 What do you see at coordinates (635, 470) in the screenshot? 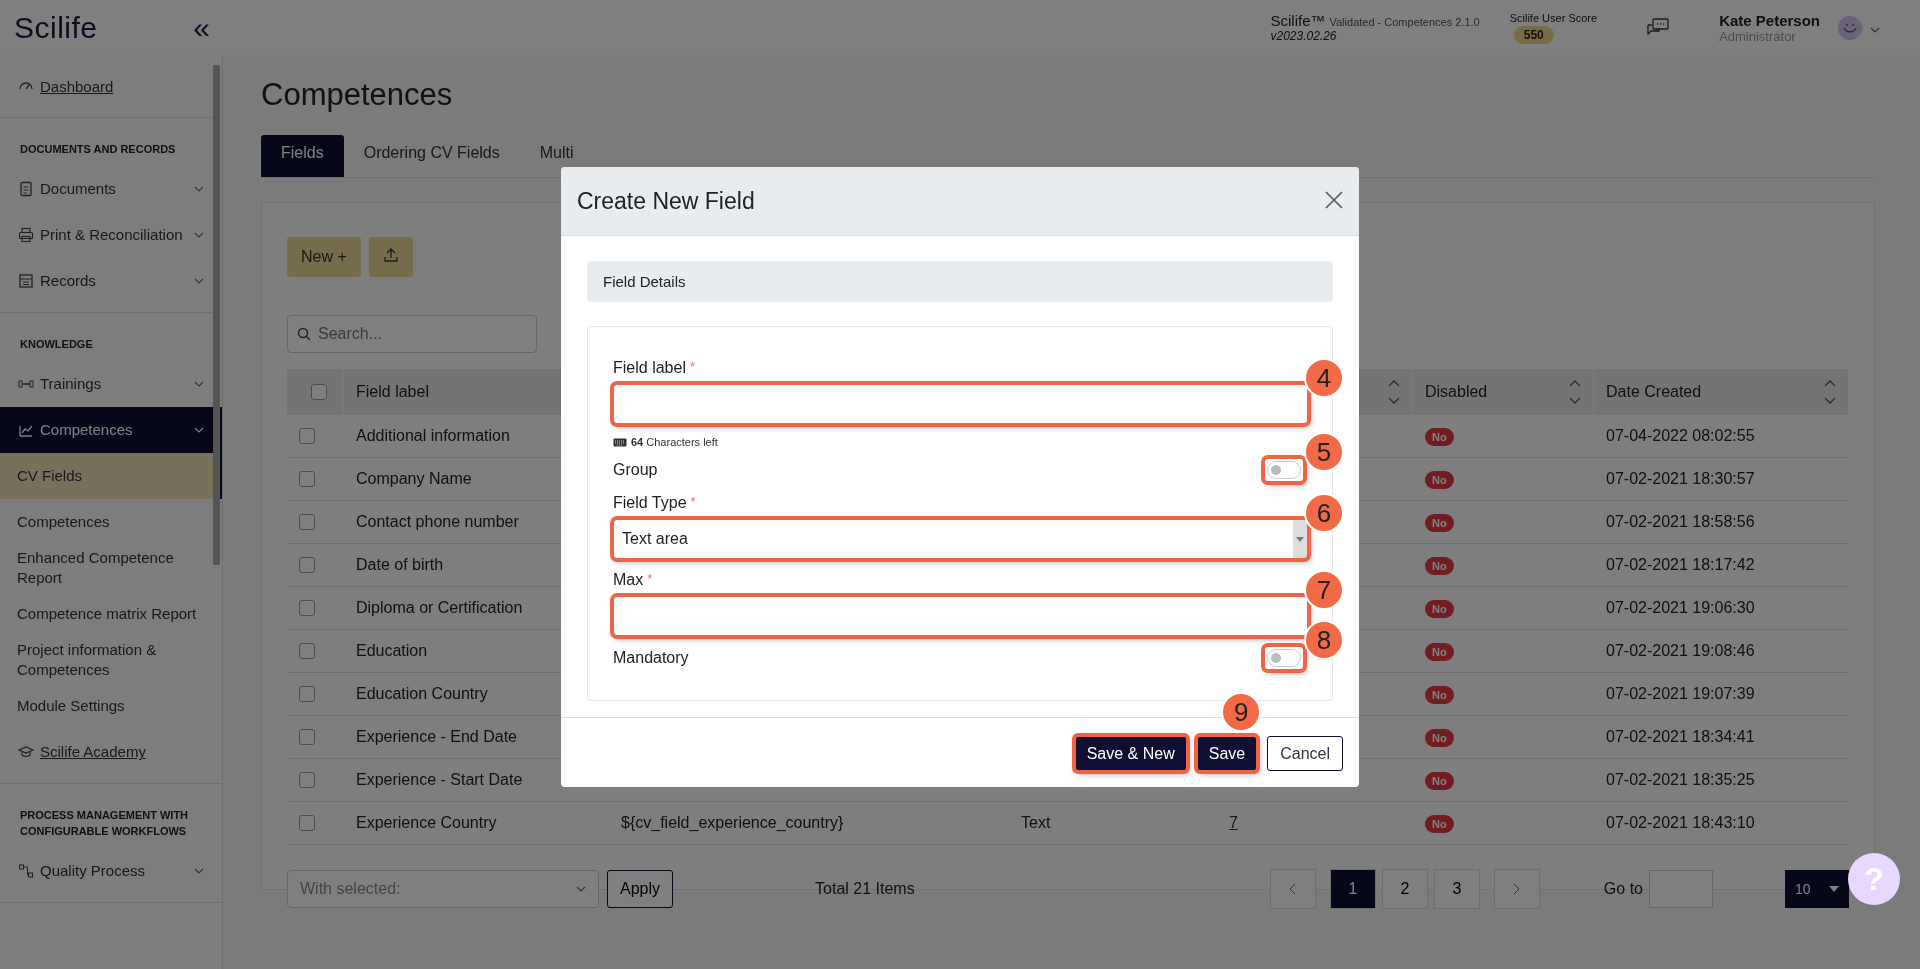
I see `field-label: Group` at bounding box center [635, 470].